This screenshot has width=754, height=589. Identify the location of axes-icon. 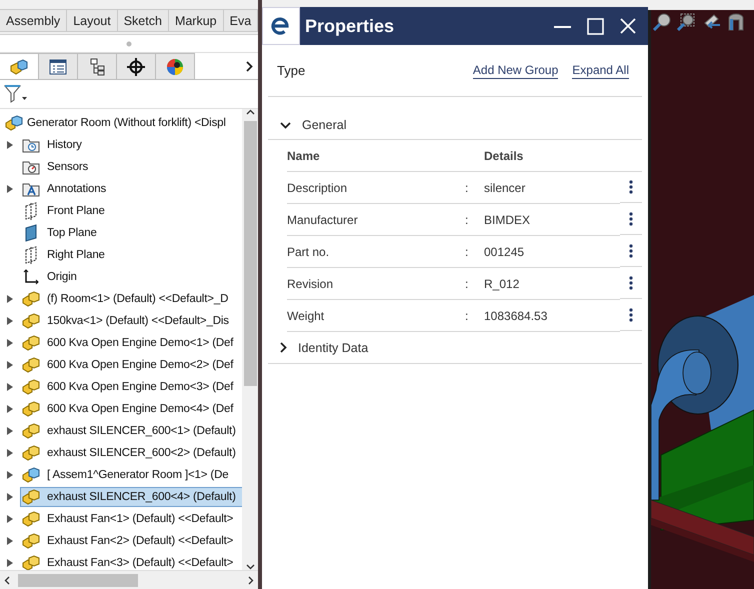
(31, 277).